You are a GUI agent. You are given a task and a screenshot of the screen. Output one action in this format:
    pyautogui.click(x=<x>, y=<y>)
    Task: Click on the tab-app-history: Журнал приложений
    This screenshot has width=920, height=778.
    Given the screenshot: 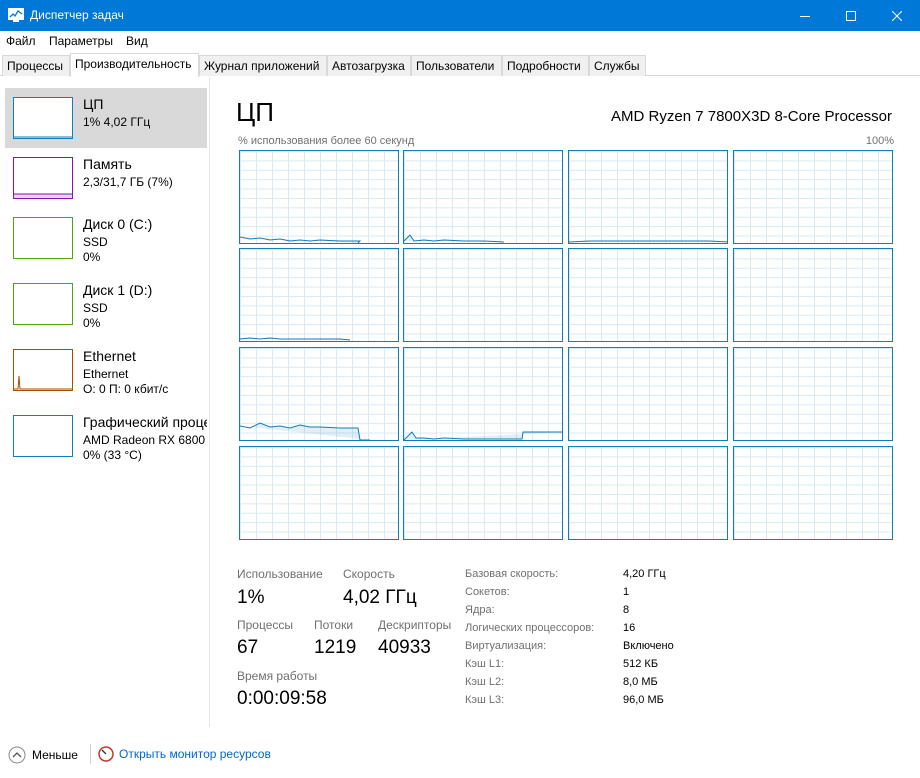 What is the action you would take?
    pyautogui.click(x=263, y=65)
    